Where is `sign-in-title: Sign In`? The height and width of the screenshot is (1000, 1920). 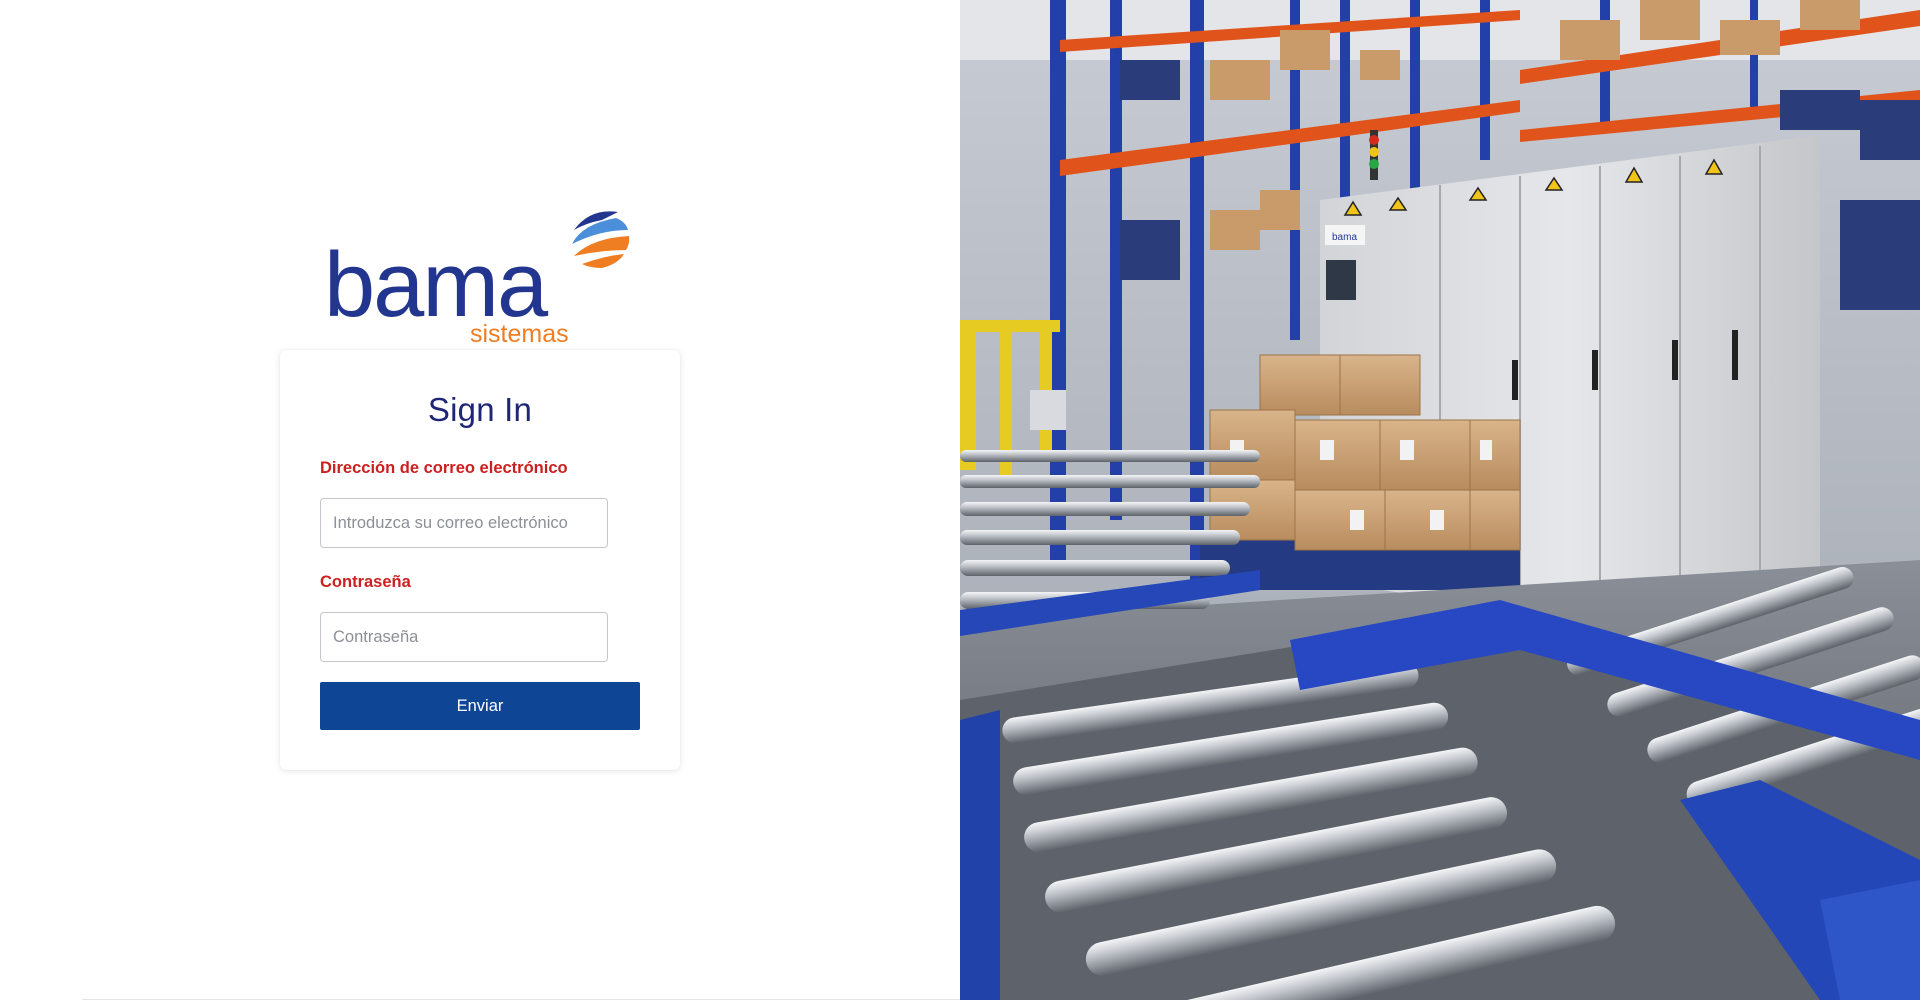
sign-in-title: Sign In is located at coordinates (480, 409).